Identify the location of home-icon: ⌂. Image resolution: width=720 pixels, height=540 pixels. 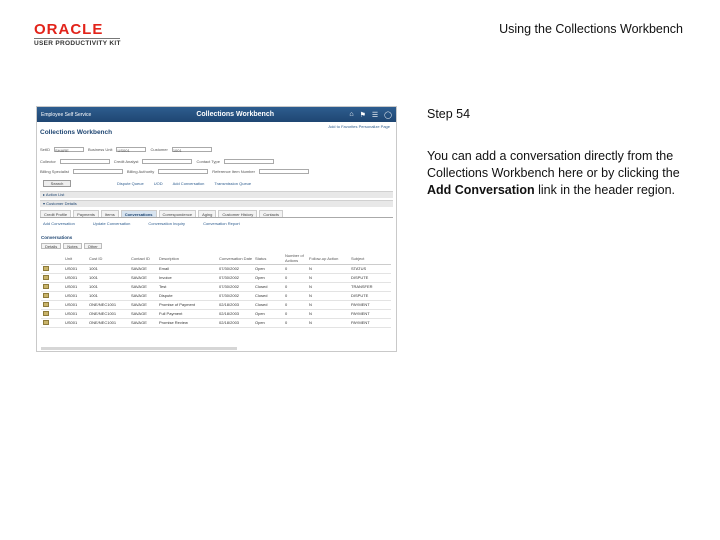
(351, 115).